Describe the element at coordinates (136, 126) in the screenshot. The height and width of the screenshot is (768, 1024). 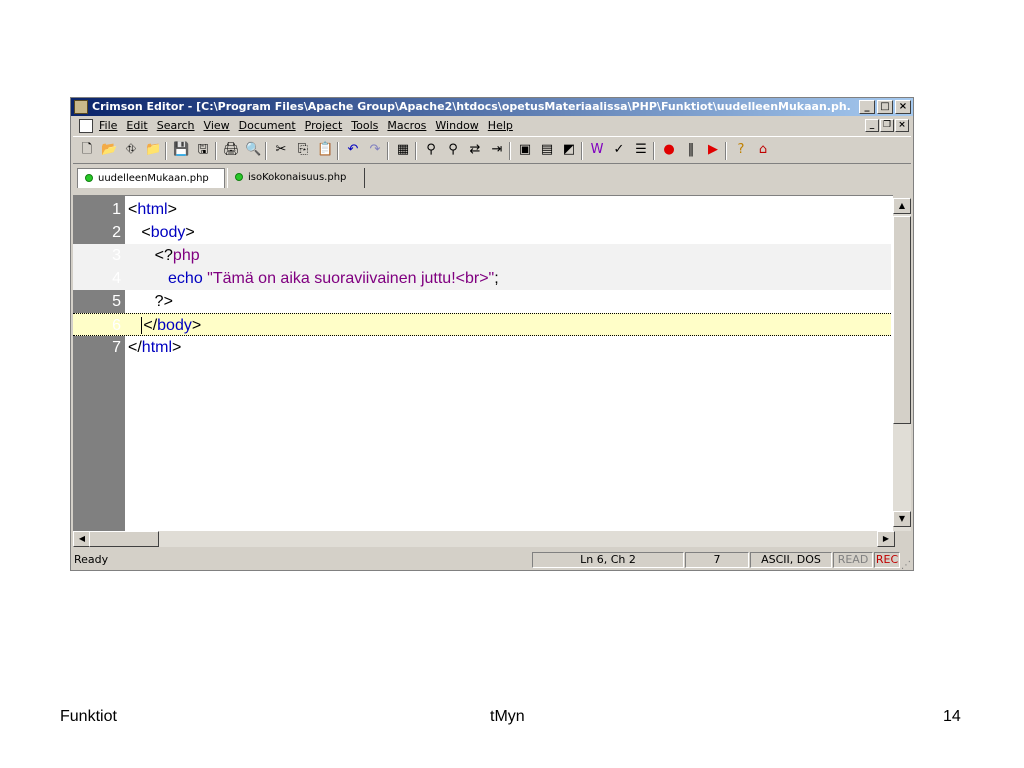
I see `menu-edit: Edit` at that location.